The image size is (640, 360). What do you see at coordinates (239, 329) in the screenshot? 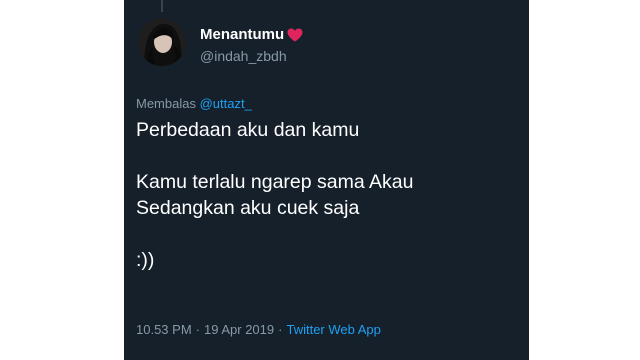
I see `tweet-date: 19 Apr 2019` at bounding box center [239, 329].